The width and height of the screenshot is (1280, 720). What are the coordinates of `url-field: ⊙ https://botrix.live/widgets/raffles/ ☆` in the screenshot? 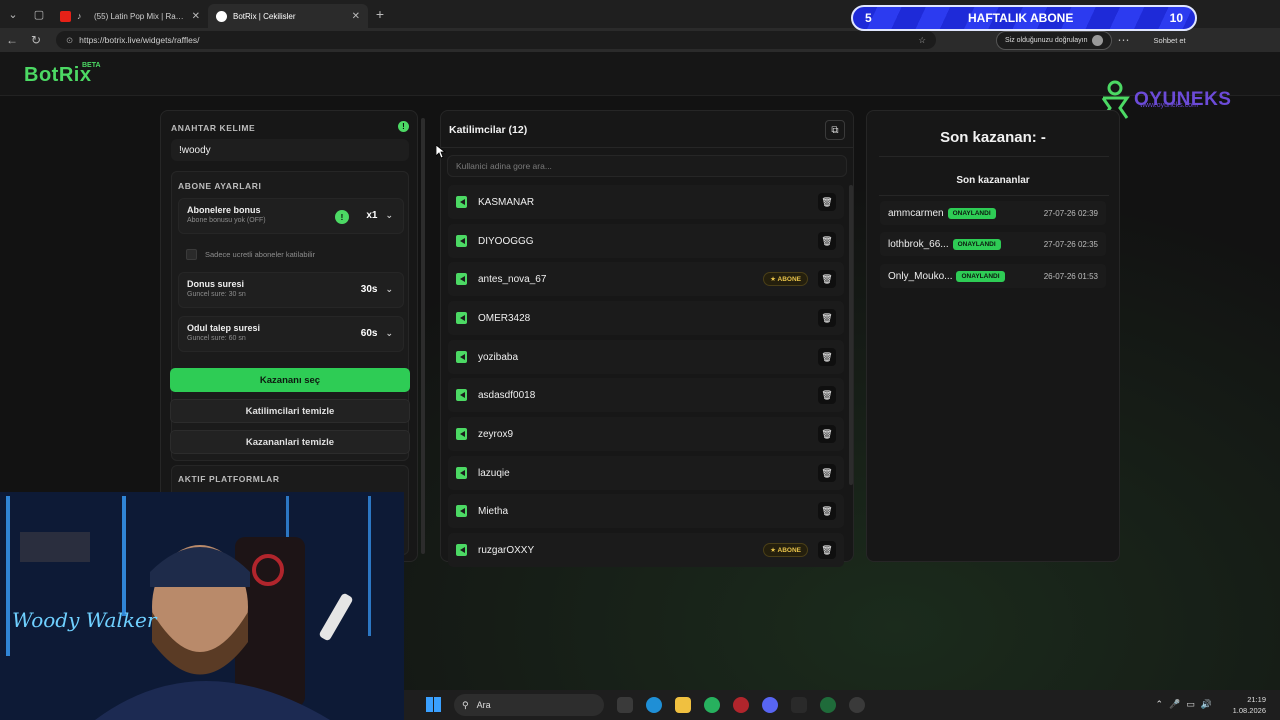 It's located at (496, 40).